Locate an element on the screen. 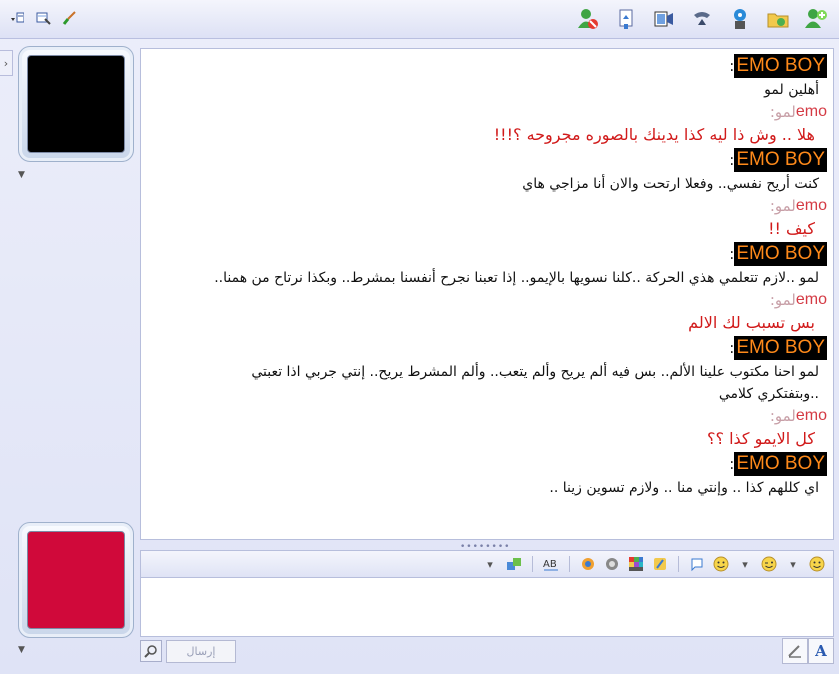 The image size is (839, 674). user-avatar-image is located at coordinates (76, 580).